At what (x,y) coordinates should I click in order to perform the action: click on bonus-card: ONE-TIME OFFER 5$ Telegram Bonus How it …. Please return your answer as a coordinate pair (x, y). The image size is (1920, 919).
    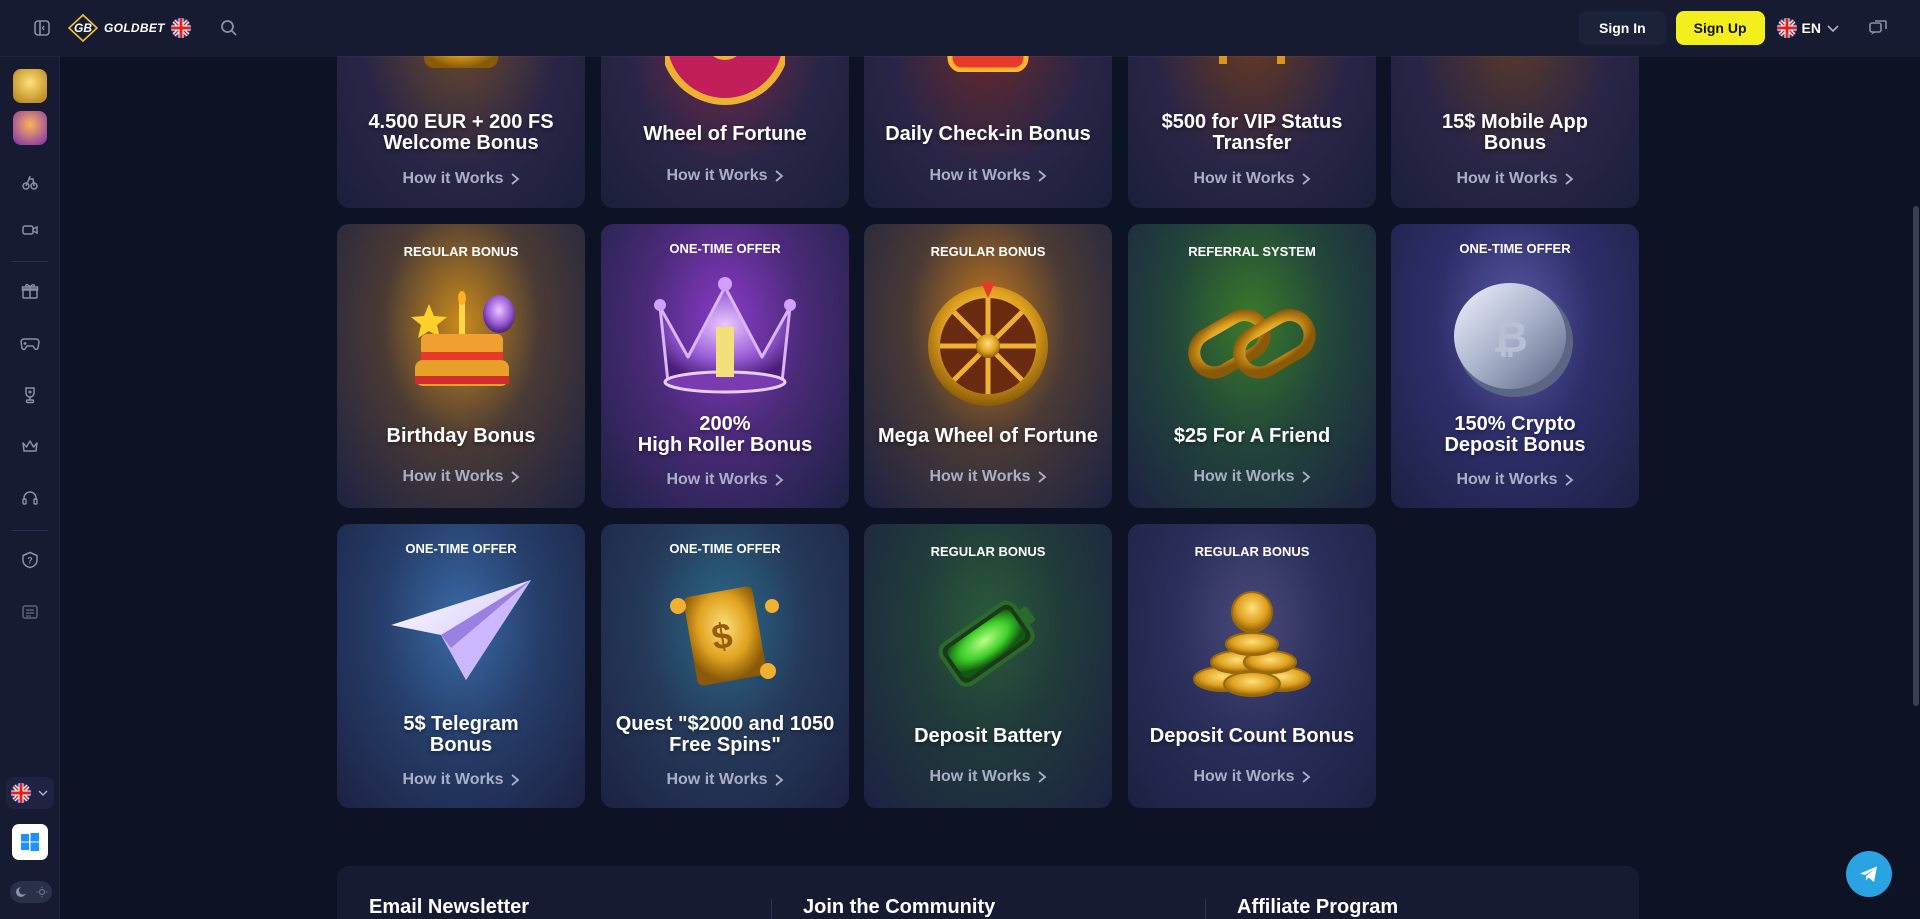
    Looking at the image, I should click on (461, 666).